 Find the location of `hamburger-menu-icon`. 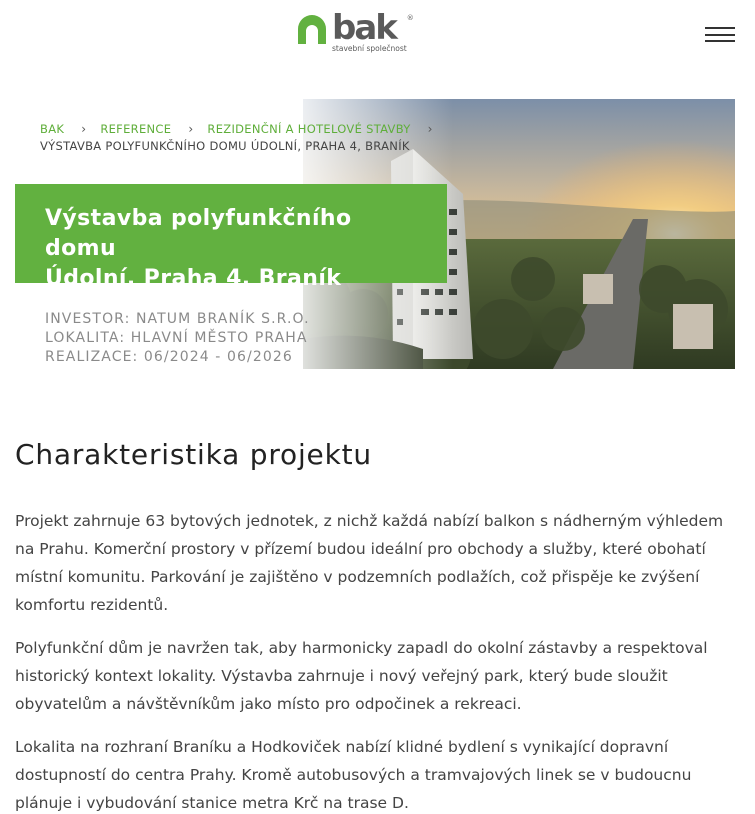

hamburger-menu-icon is located at coordinates (720, 35).